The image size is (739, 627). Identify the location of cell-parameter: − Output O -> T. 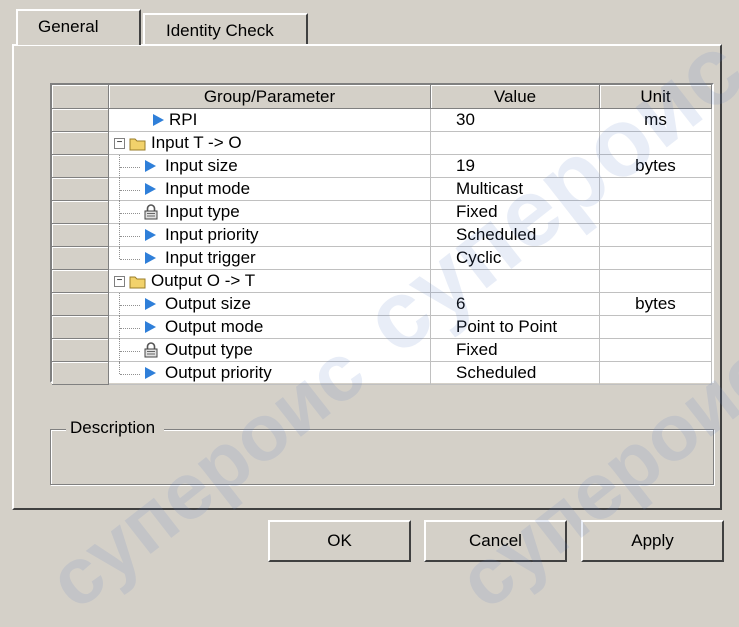
(270, 281).